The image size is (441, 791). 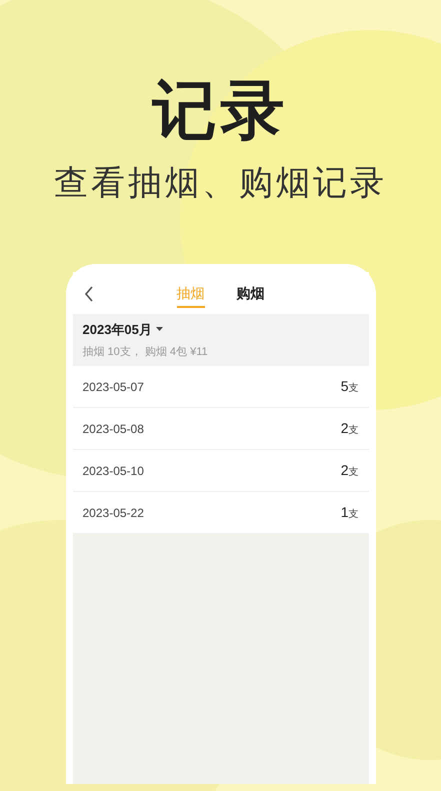 What do you see at coordinates (113, 471) in the screenshot?
I see `record-date: 2023-05-10` at bounding box center [113, 471].